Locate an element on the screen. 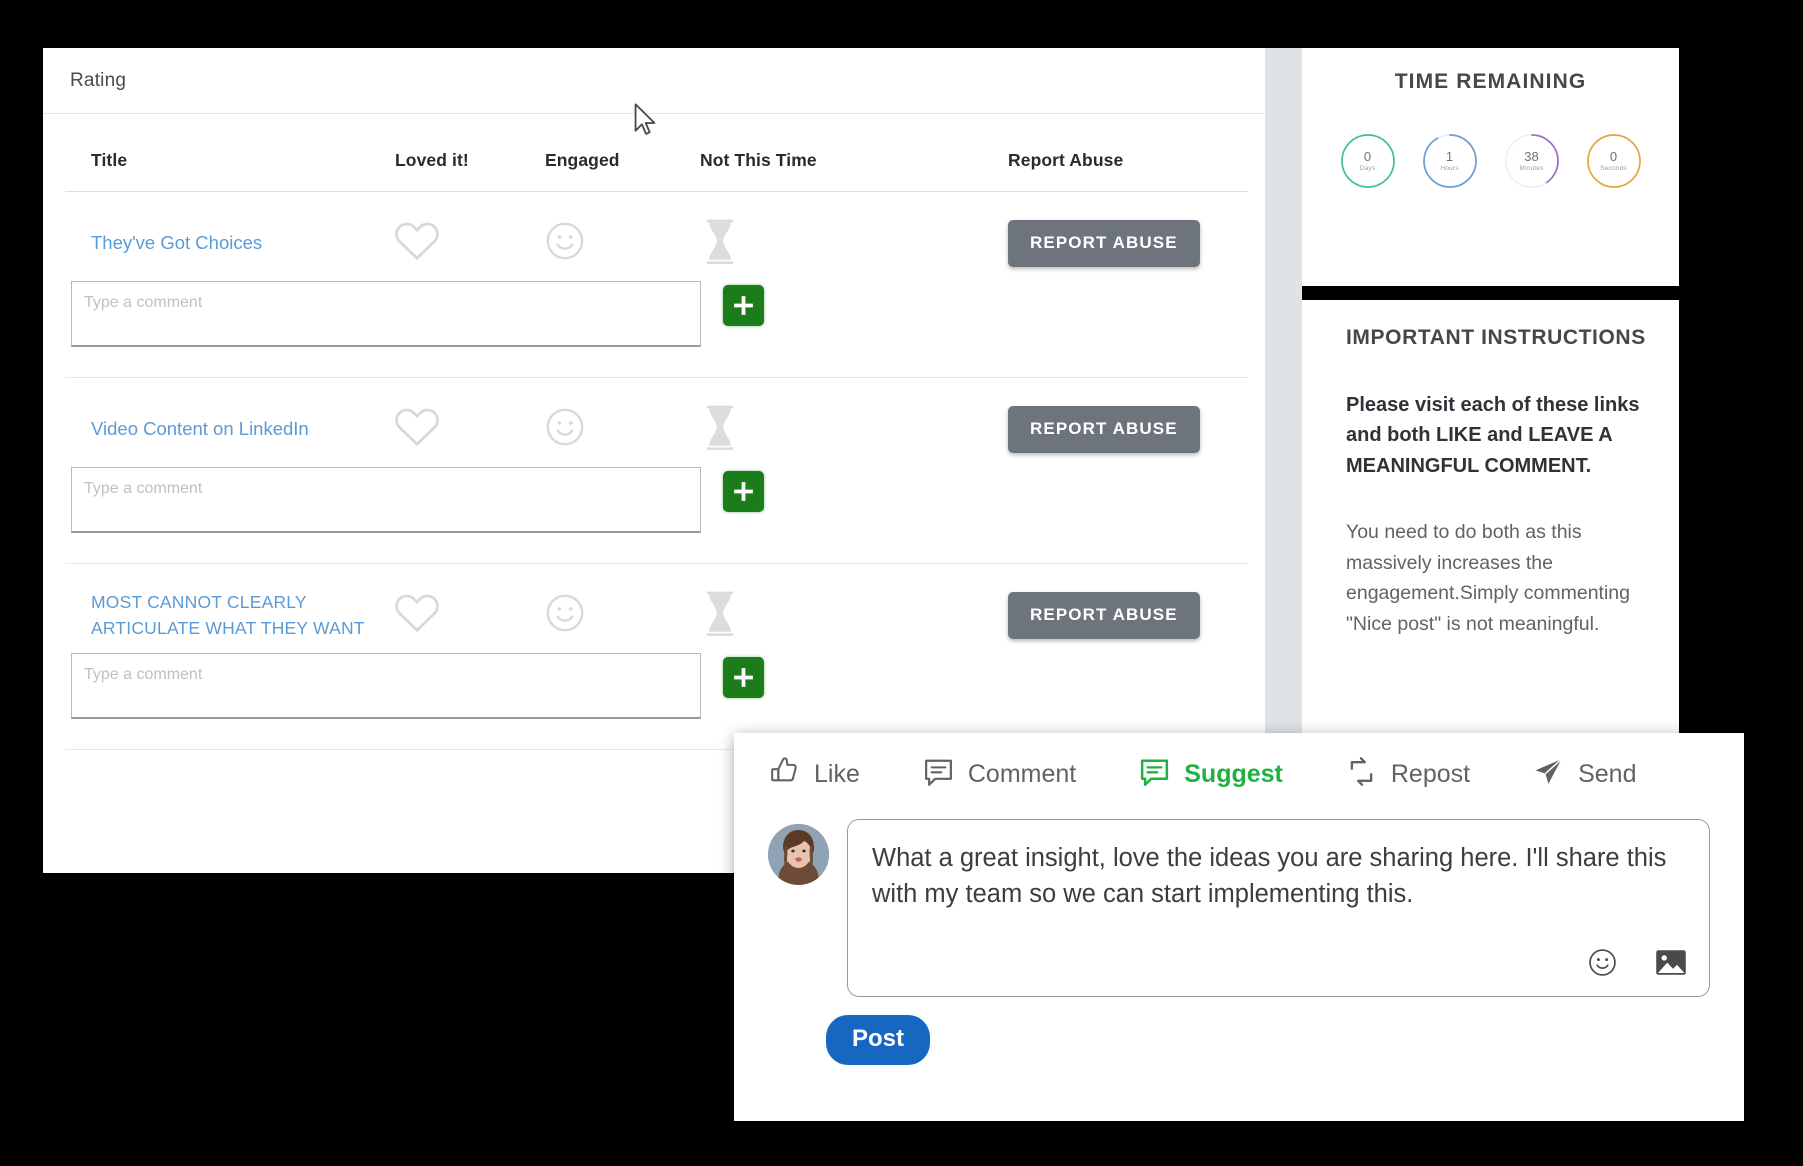  send-button: Send is located at coordinates (1584, 774).